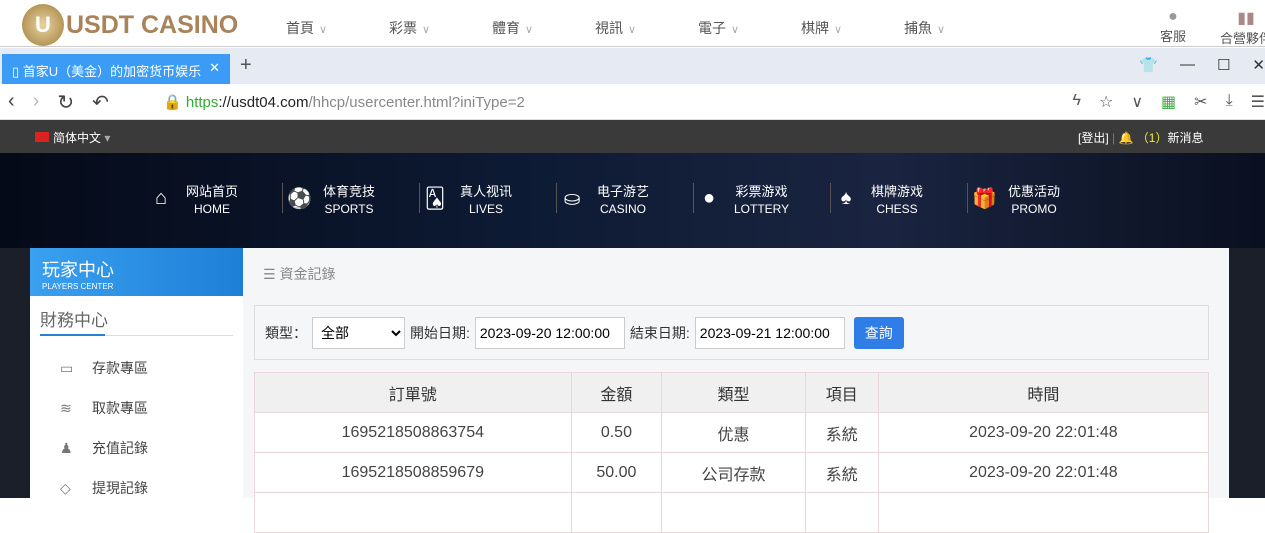 The height and width of the screenshot is (533, 1265). Describe the element at coordinates (120, 488) in the screenshot. I see `sidebar-item-label: 提現記錄` at that location.